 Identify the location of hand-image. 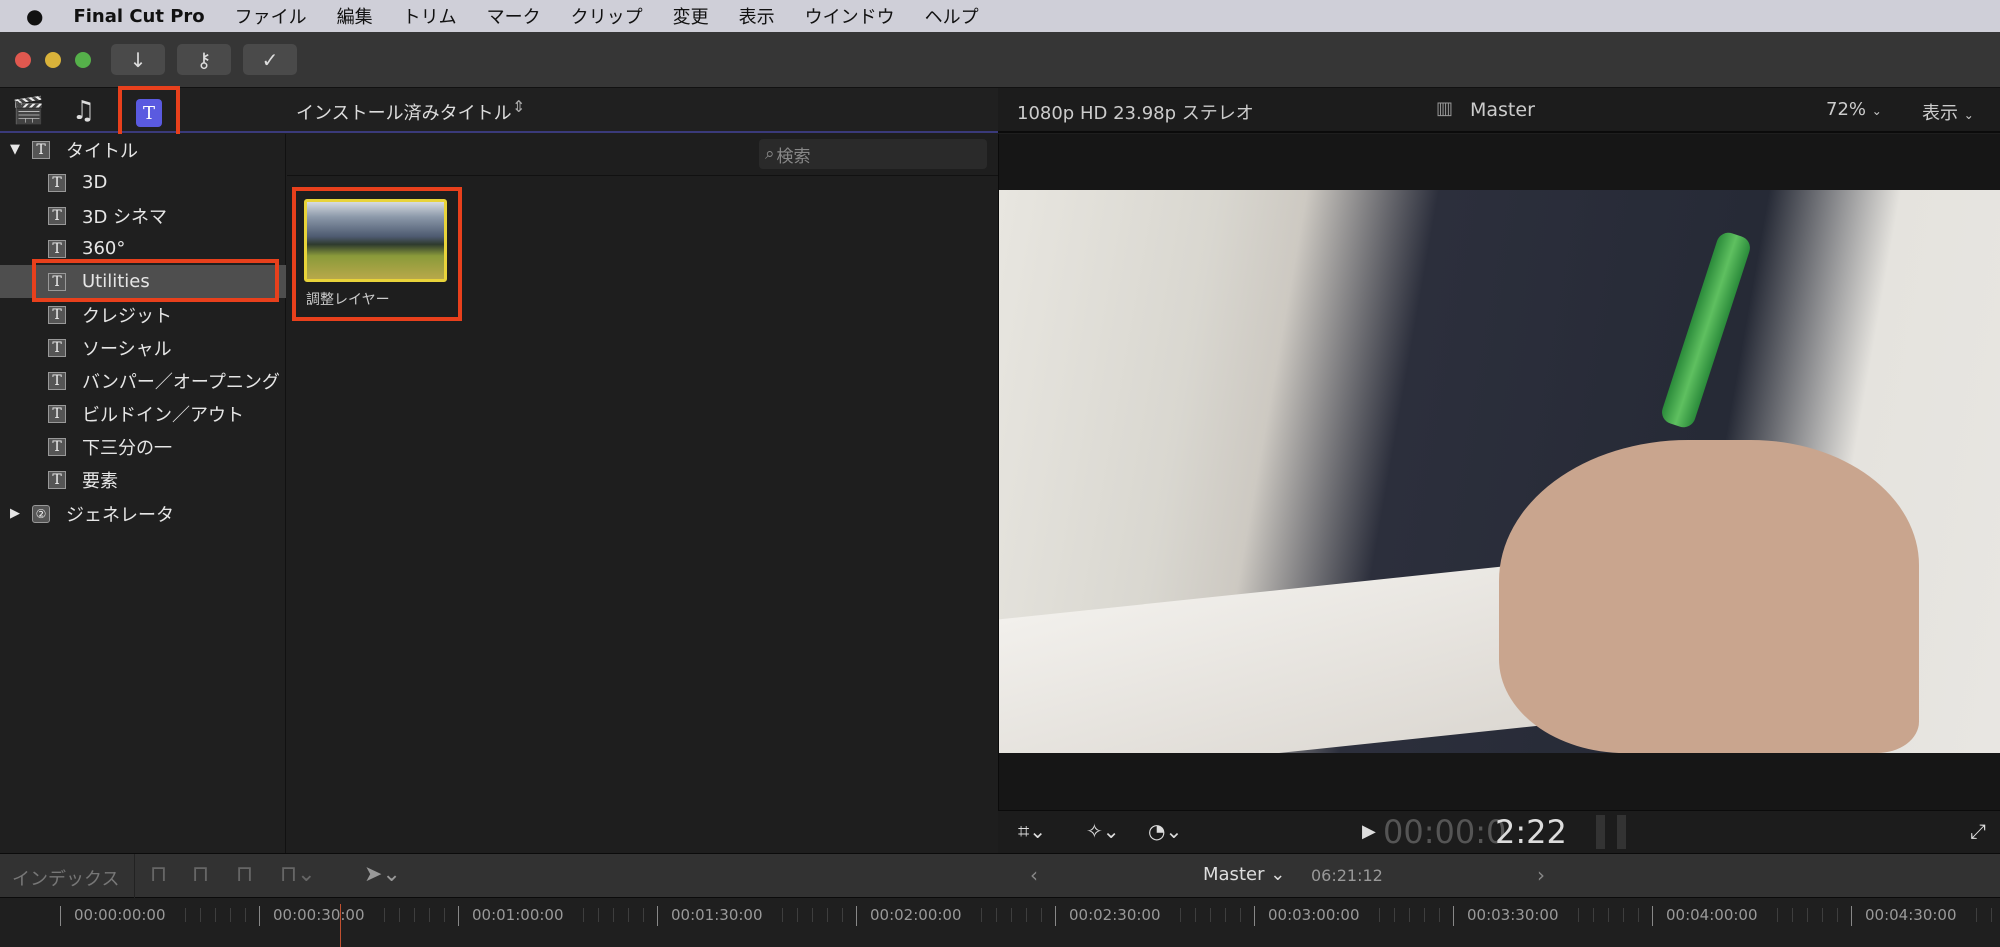
(1709, 596).